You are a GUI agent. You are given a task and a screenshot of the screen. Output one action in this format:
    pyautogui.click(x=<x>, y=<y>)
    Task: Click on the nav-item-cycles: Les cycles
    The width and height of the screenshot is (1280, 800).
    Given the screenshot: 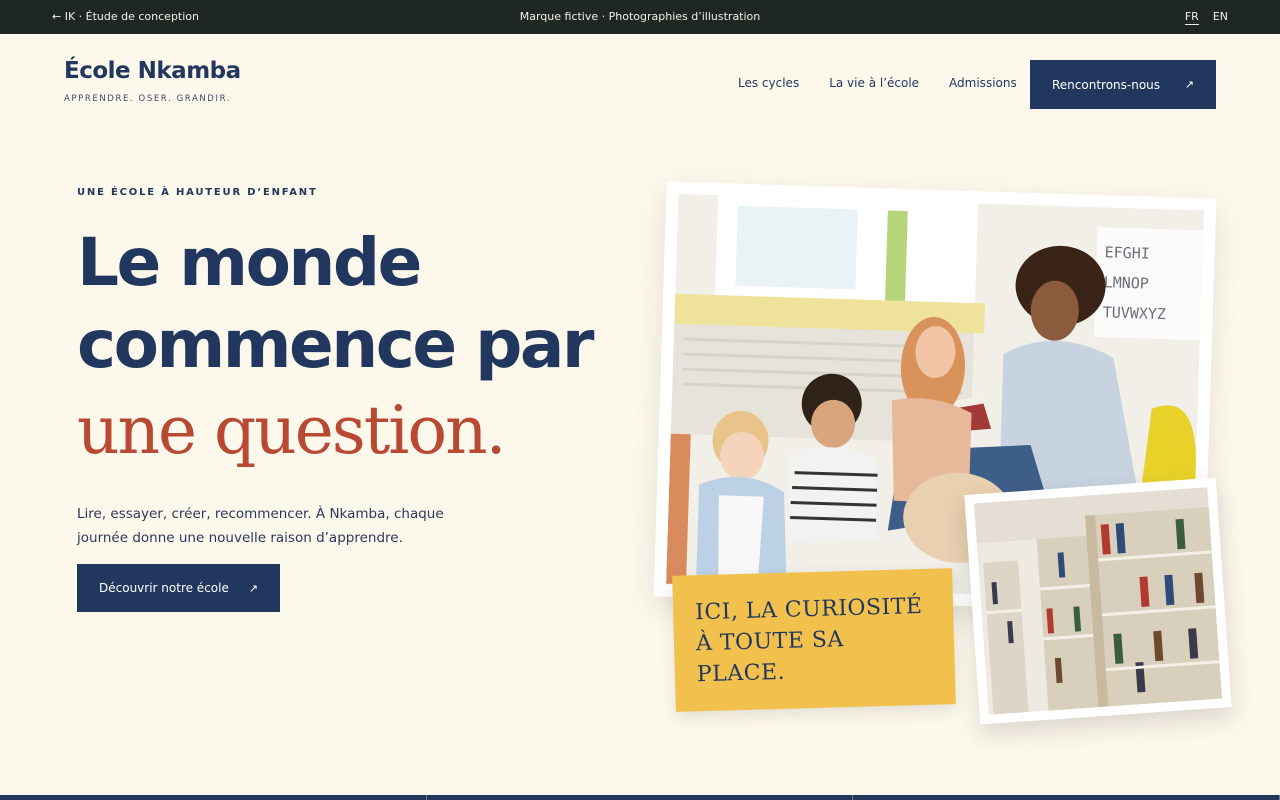 What is the action you would take?
    pyautogui.click(x=768, y=83)
    